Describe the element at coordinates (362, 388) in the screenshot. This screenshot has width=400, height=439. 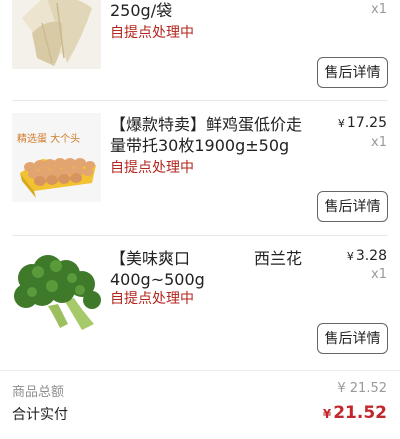
I see `goods-total-value: ¥ 21.52` at that location.